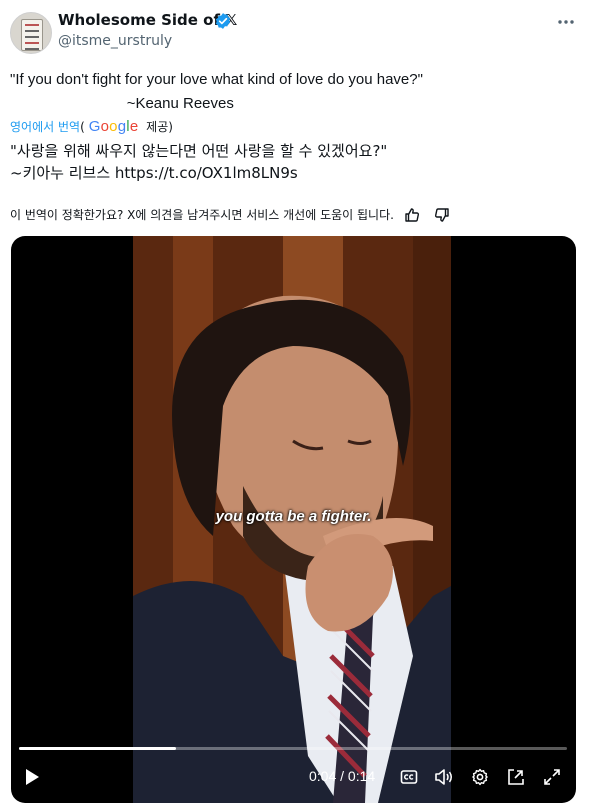 The image size is (592, 806). What do you see at coordinates (442, 215) in the screenshot?
I see `thumbs-down-icon` at bounding box center [442, 215].